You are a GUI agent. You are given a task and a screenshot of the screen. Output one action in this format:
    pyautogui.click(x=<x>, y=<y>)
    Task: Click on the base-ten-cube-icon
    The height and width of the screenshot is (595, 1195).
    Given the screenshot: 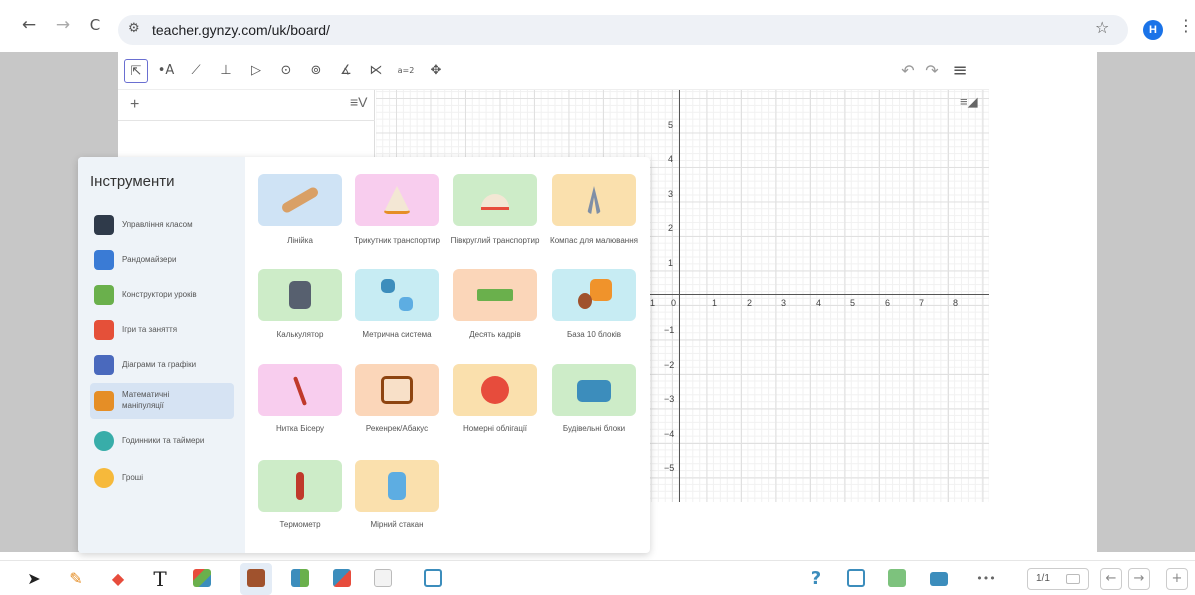 What is the action you would take?
    pyautogui.click(x=601, y=290)
    